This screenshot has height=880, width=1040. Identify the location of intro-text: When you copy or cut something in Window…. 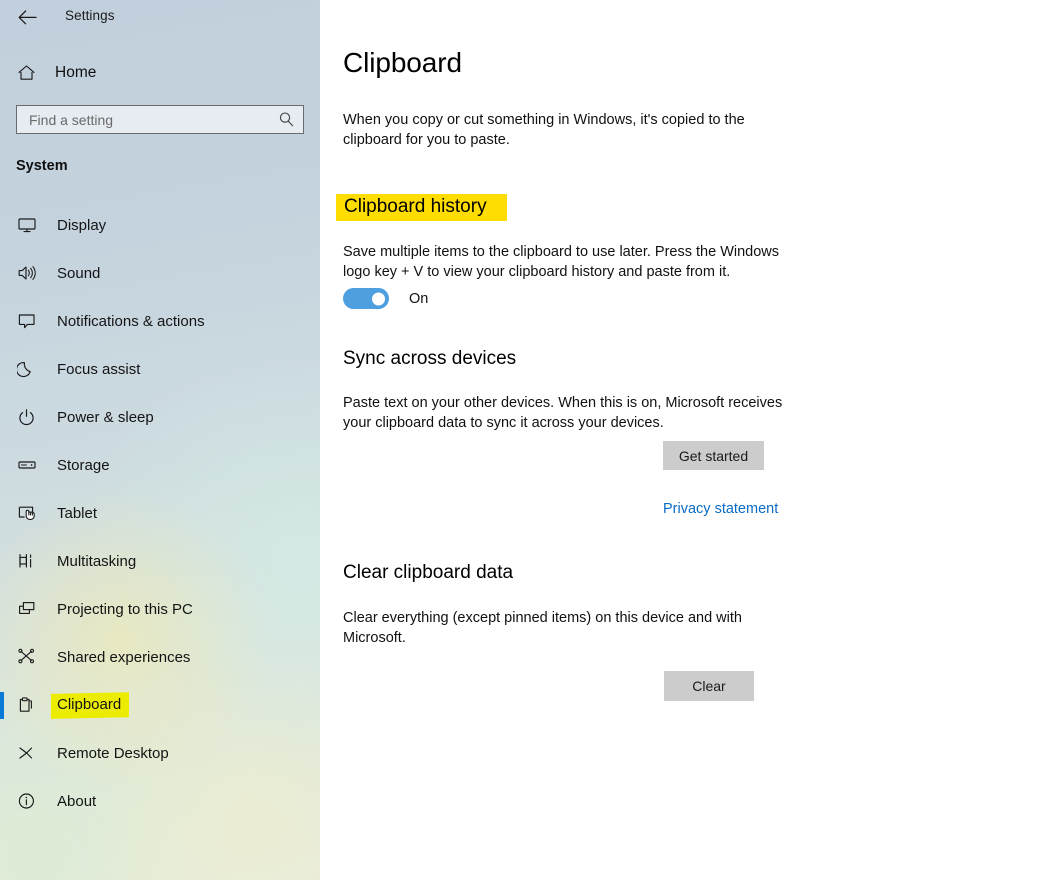
(544, 130).